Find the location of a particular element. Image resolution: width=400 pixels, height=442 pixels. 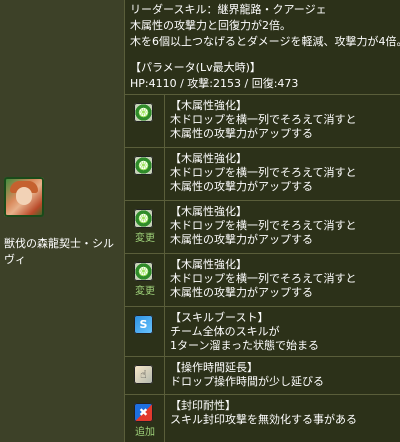

skill-boost-glyph-icon: S is located at coordinates (143, 324).